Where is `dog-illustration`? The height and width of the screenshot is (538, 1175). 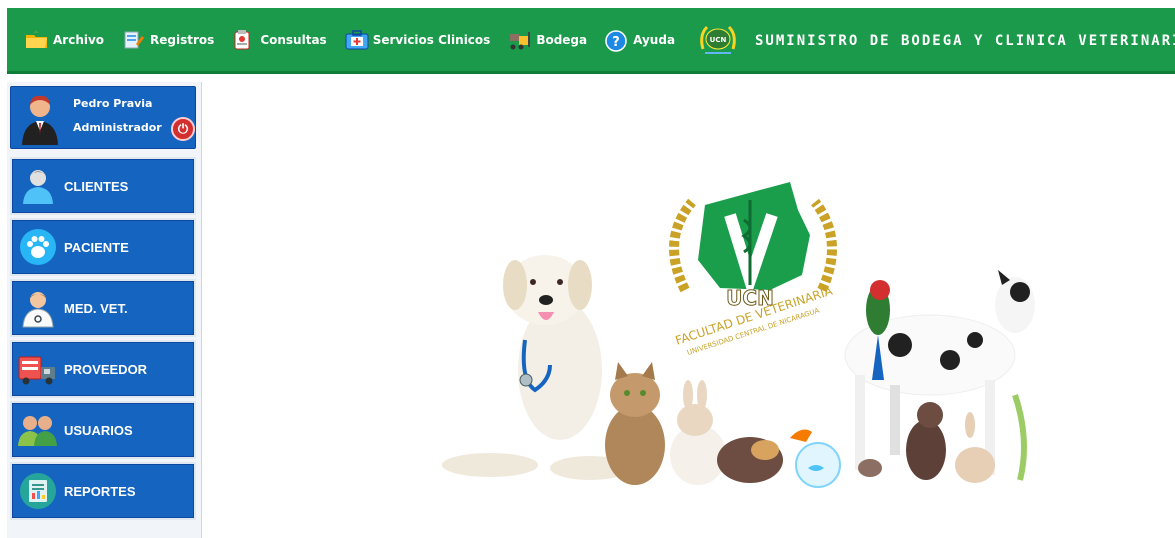 dog-illustration is located at coordinates (536, 367).